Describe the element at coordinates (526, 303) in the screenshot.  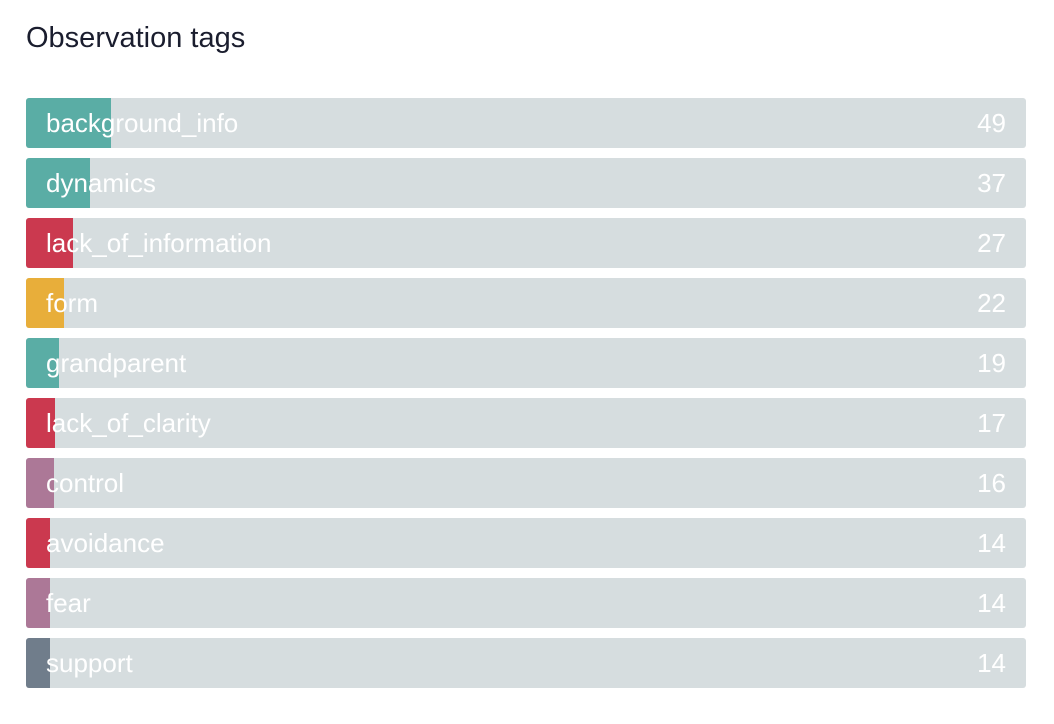
I see `tag-bar-form: form 22` at that location.